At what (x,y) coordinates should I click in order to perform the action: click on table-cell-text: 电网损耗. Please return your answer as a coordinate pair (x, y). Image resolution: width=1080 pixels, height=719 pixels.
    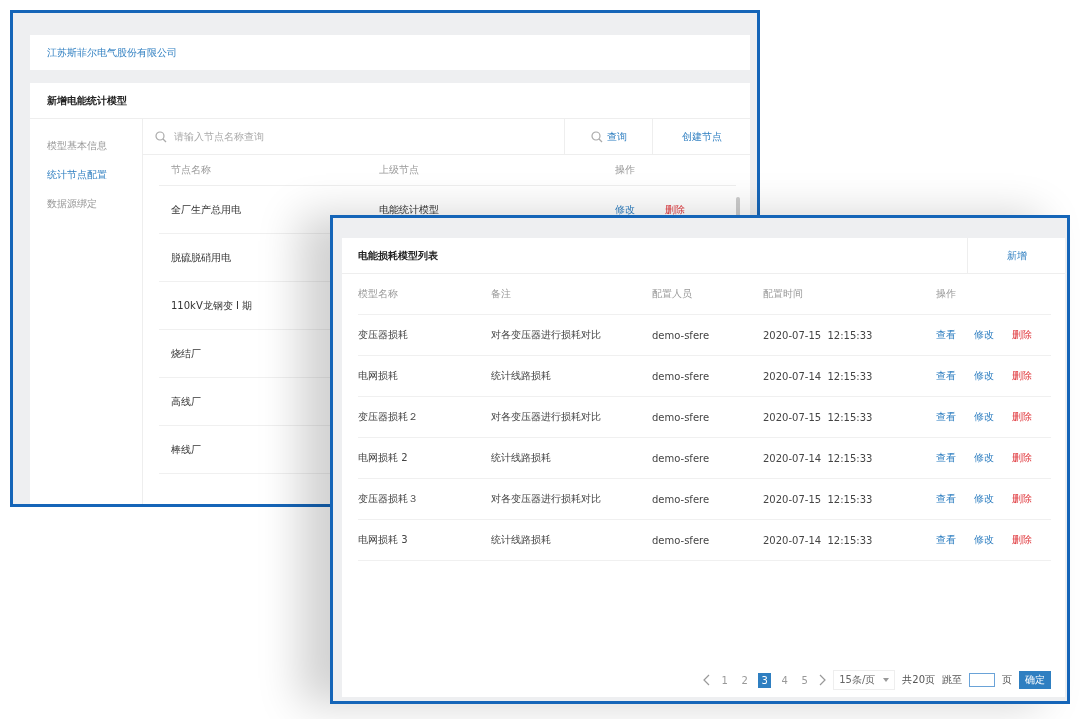
    Looking at the image, I should click on (378, 376).